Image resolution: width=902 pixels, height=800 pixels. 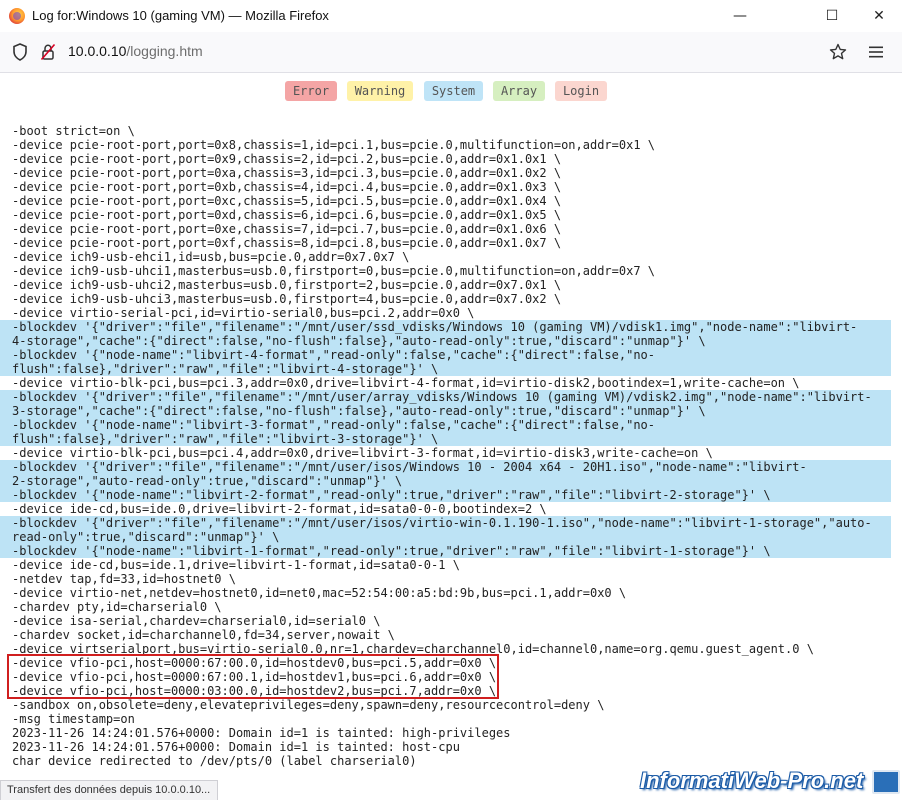 What do you see at coordinates (876, 52) in the screenshot?
I see `hamburger-menu-icon` at bounding box center [876, 52].